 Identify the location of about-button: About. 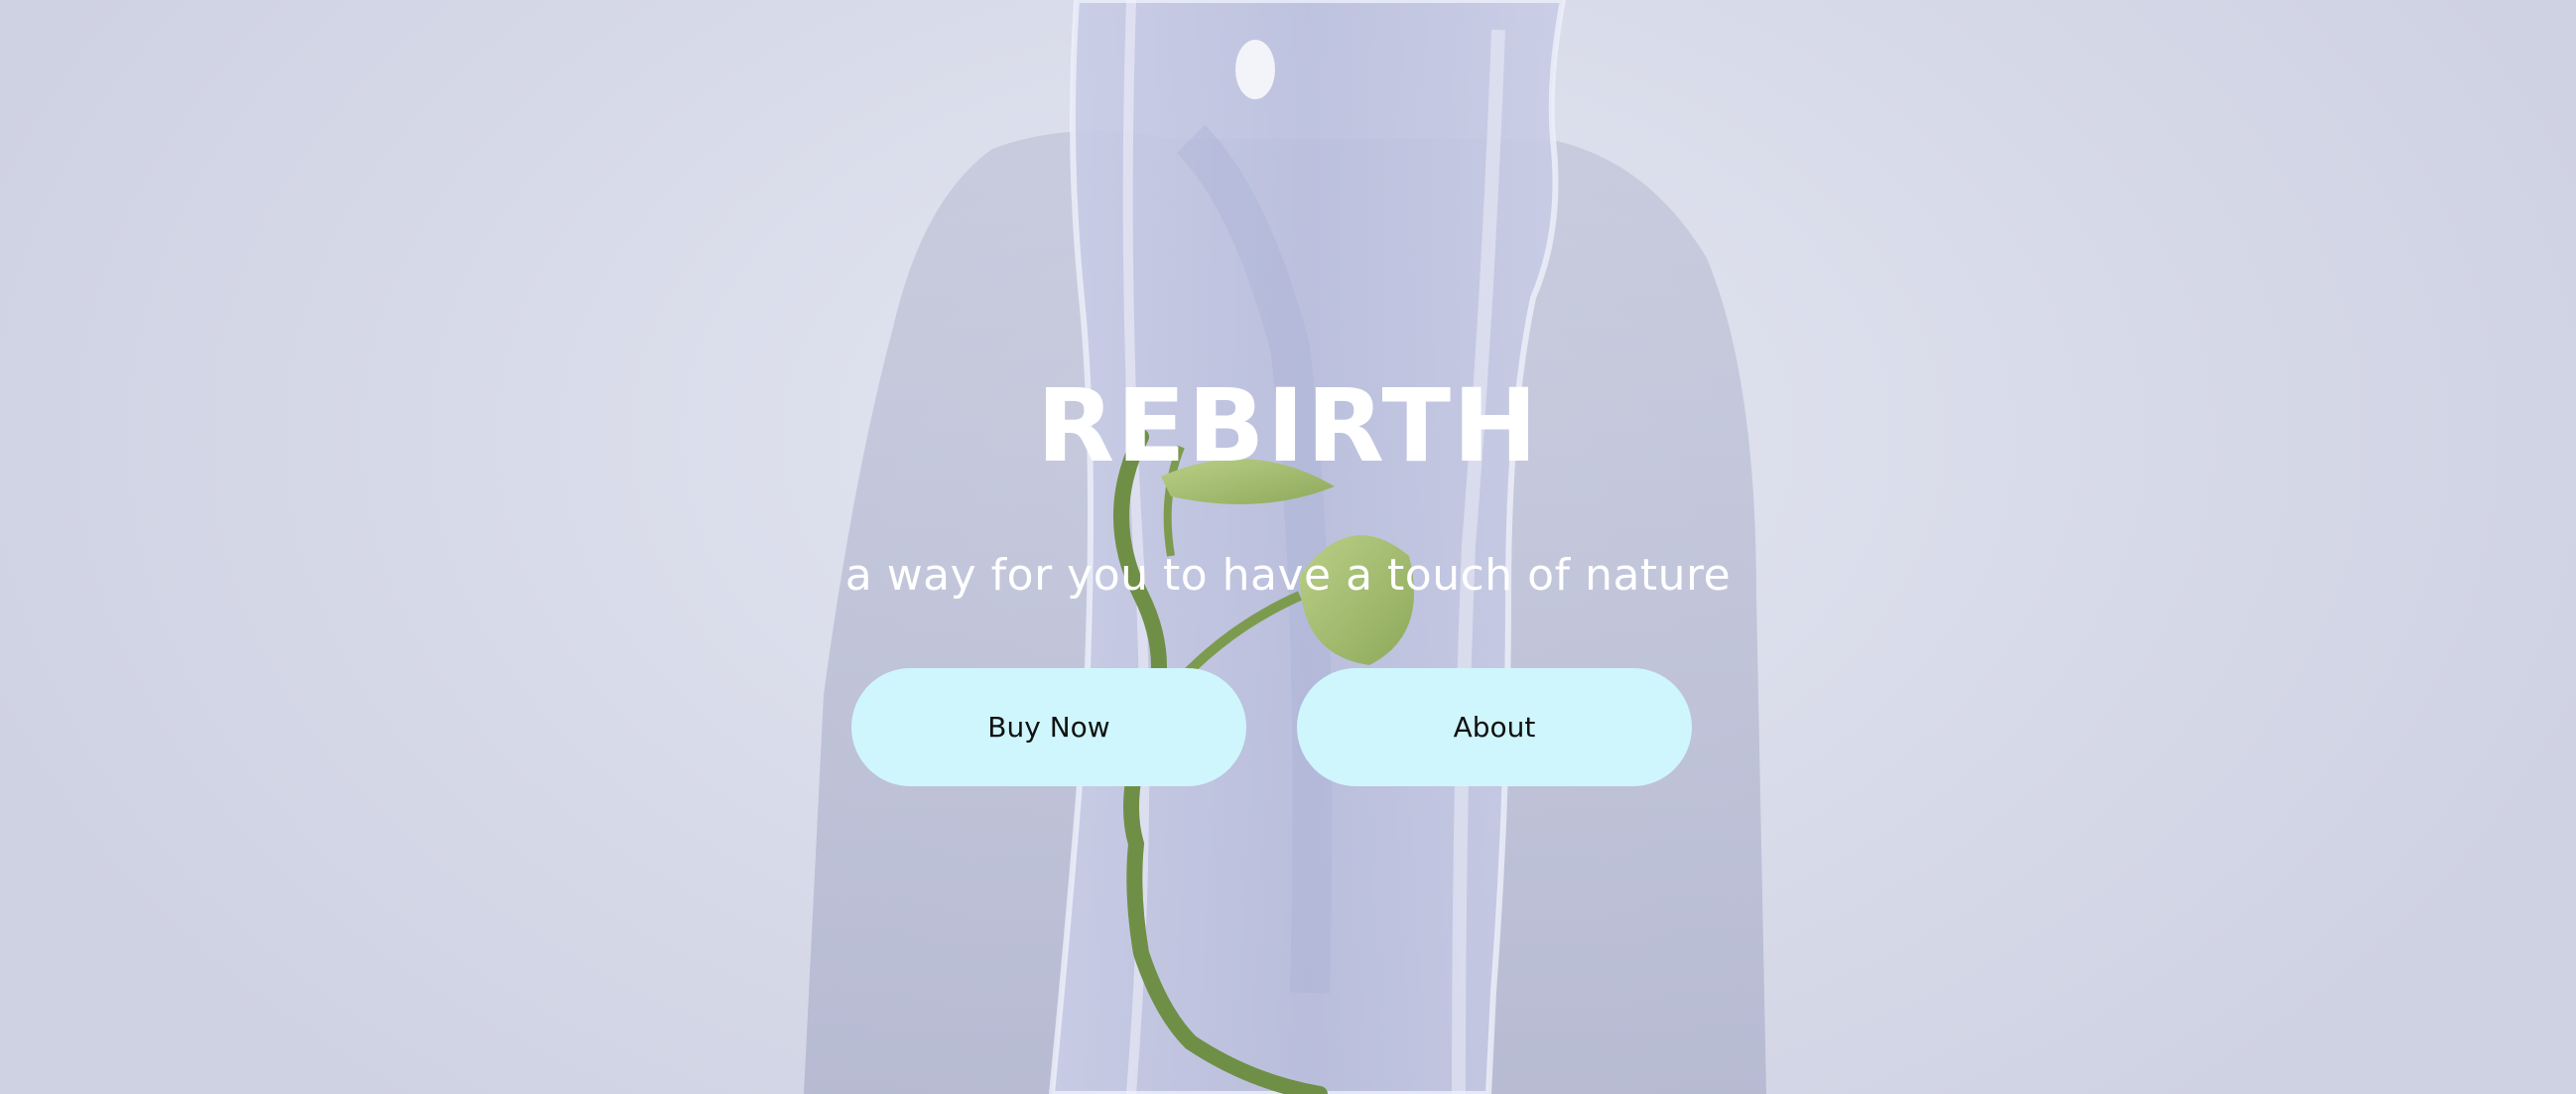
(1495, 727).